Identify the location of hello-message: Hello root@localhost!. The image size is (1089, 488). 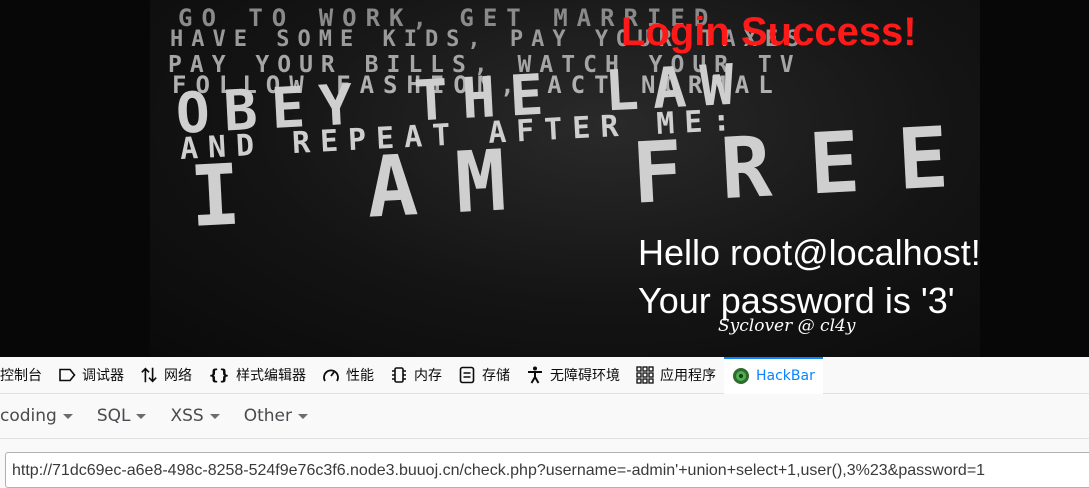
(809, 252).